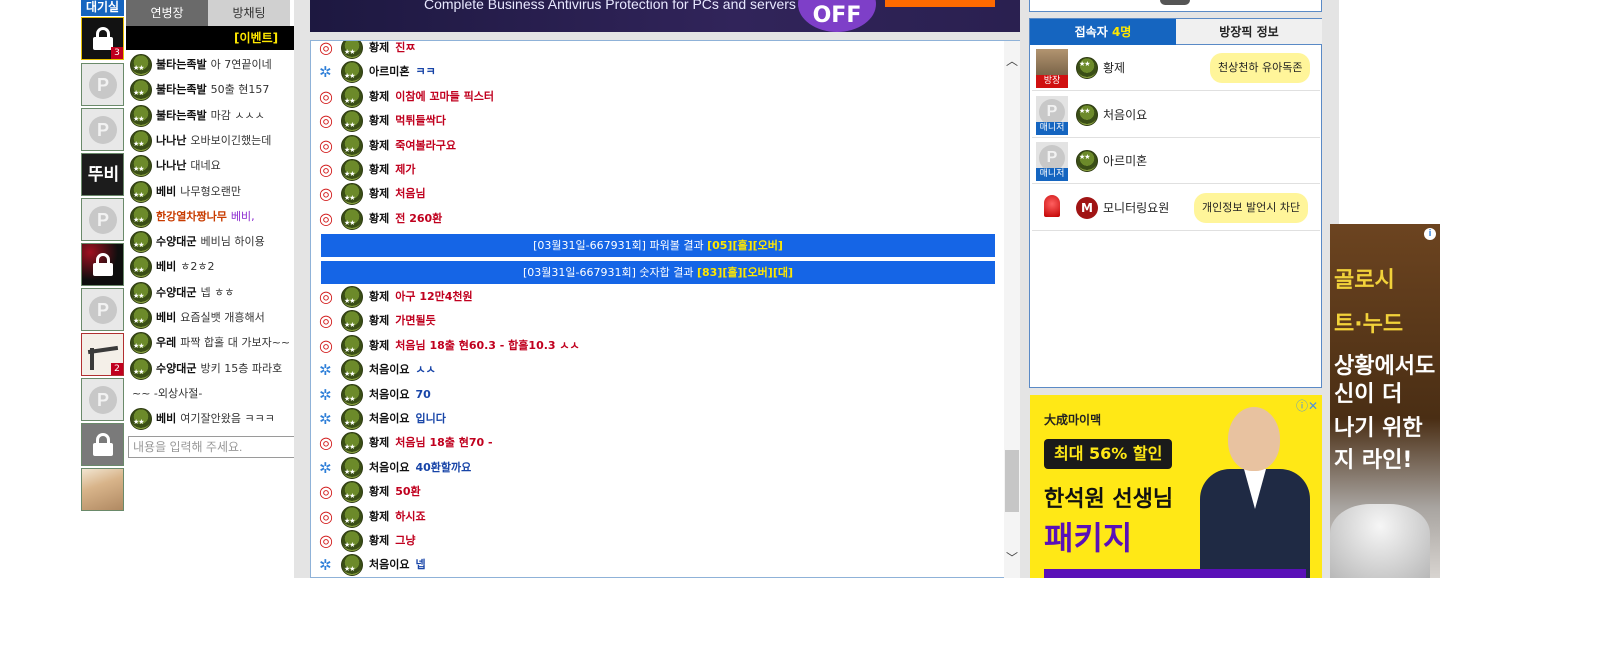 The height and width of the screenshot is (648, 1607). Describe the element at coordinates (1176, 486) in the screenshot. I see `bottom-ad: 大成마이맥 최대 56% 할인 한석원 선생님 패키지 ⓘ✕` at that location.